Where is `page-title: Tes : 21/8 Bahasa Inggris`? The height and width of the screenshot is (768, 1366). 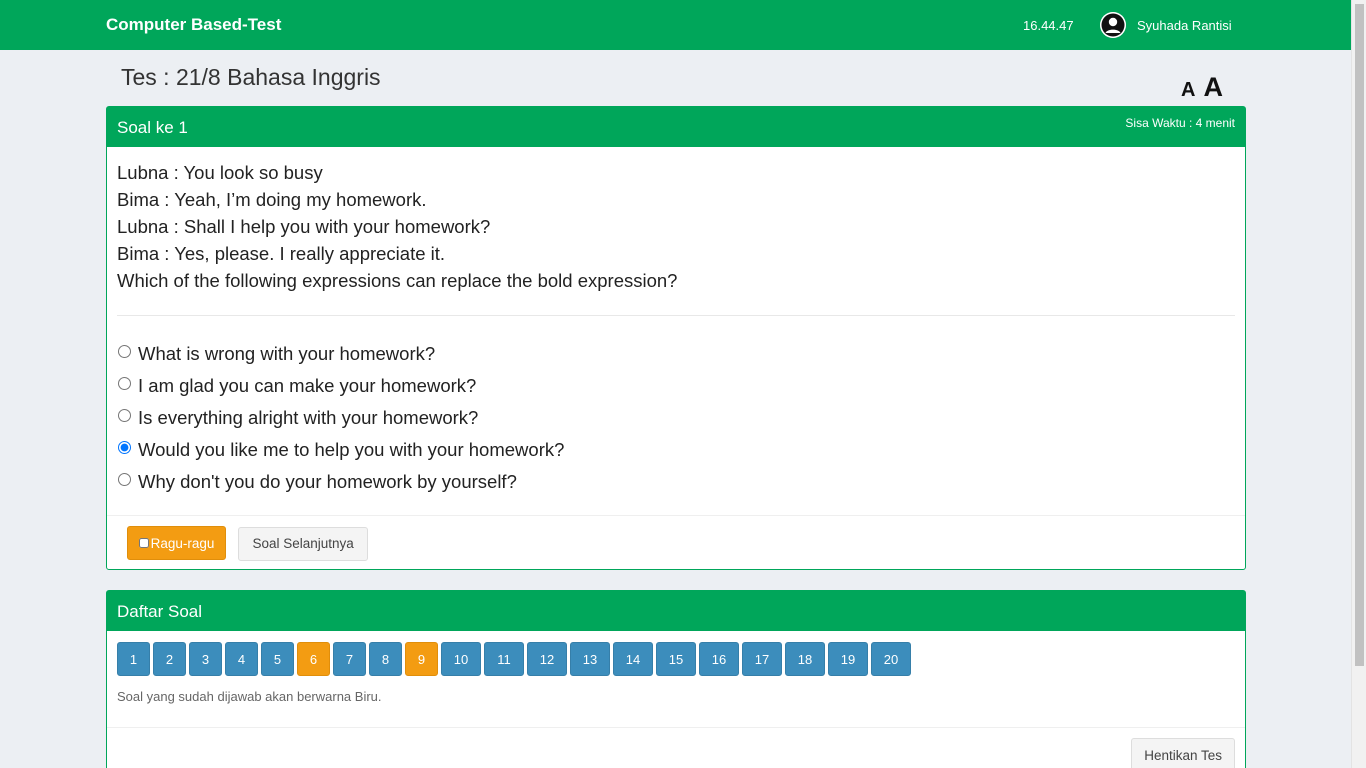
page-title: Tes : 21/8 Bahasa Inggris is located at coordinates (251, 77).